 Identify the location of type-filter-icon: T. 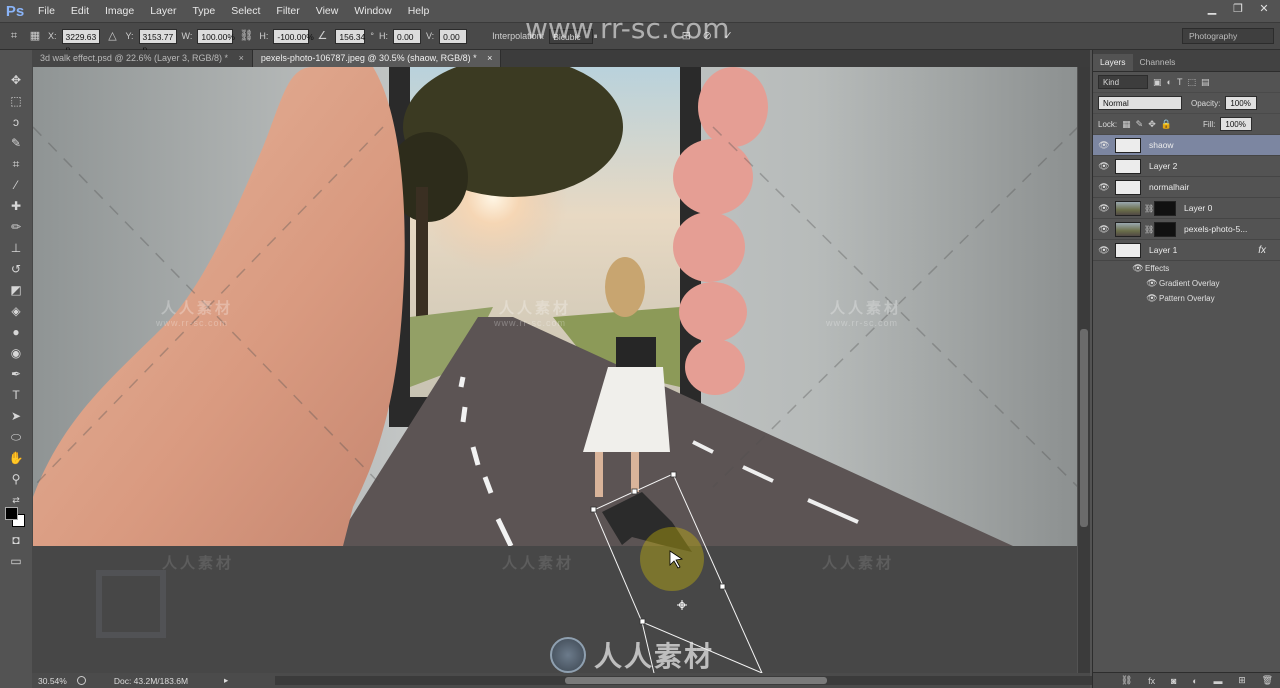
(1180, 82).